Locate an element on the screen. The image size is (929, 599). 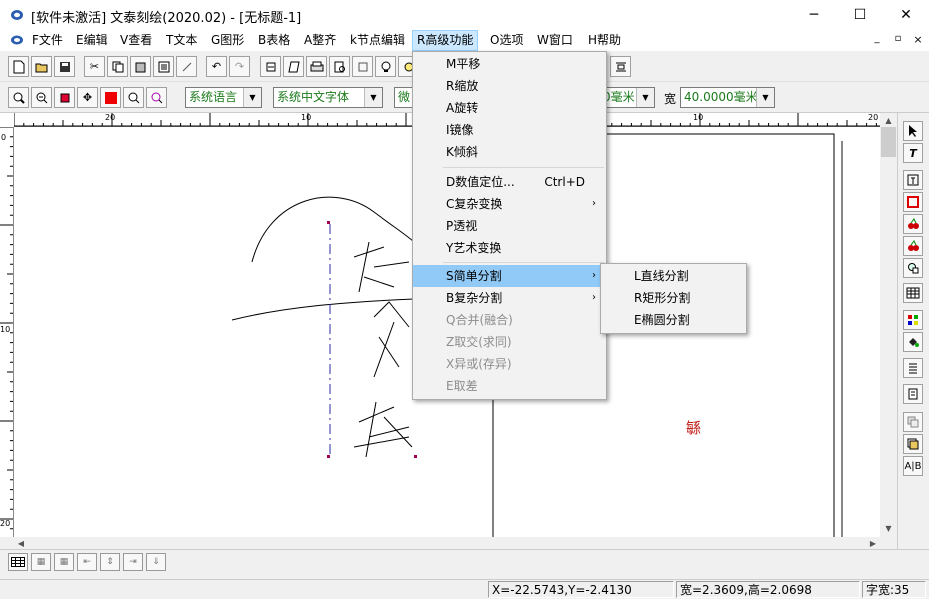
menu-item-skew: K倾斜 is located at coordinates (509, 152).